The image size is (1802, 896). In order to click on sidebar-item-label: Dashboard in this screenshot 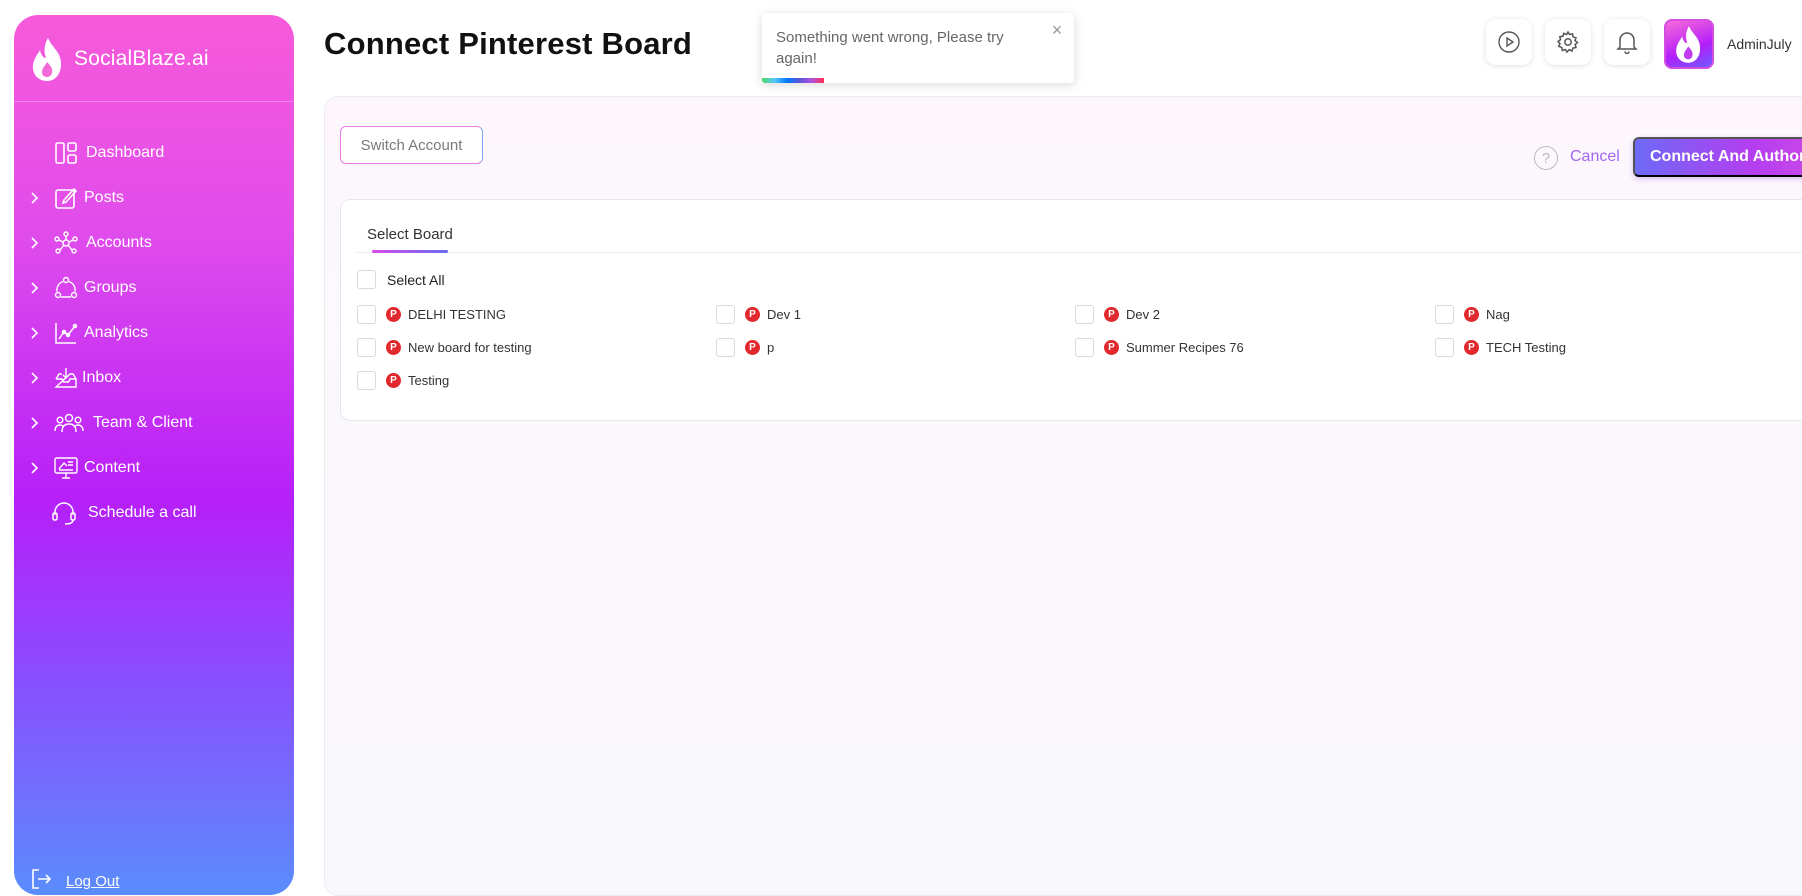, I will do `click(125, 152)`.